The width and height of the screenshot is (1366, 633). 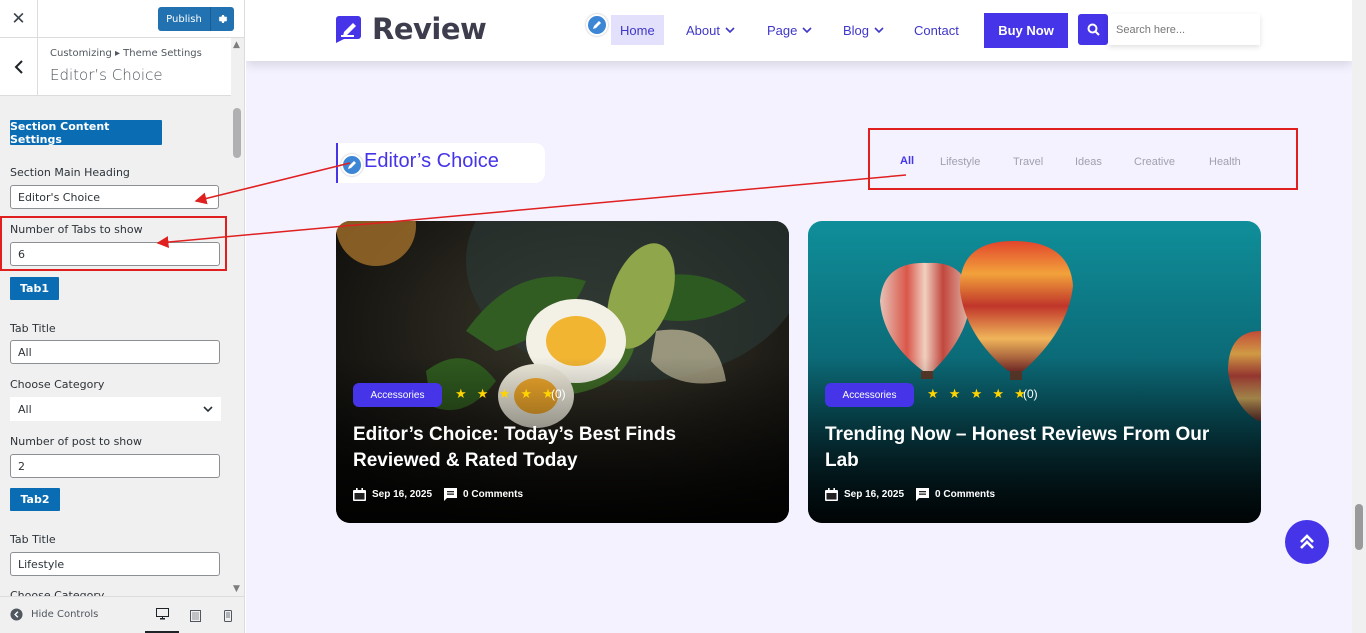 I want to click on hide-controls-label: Hide Controls, so click(x=65, y=614).